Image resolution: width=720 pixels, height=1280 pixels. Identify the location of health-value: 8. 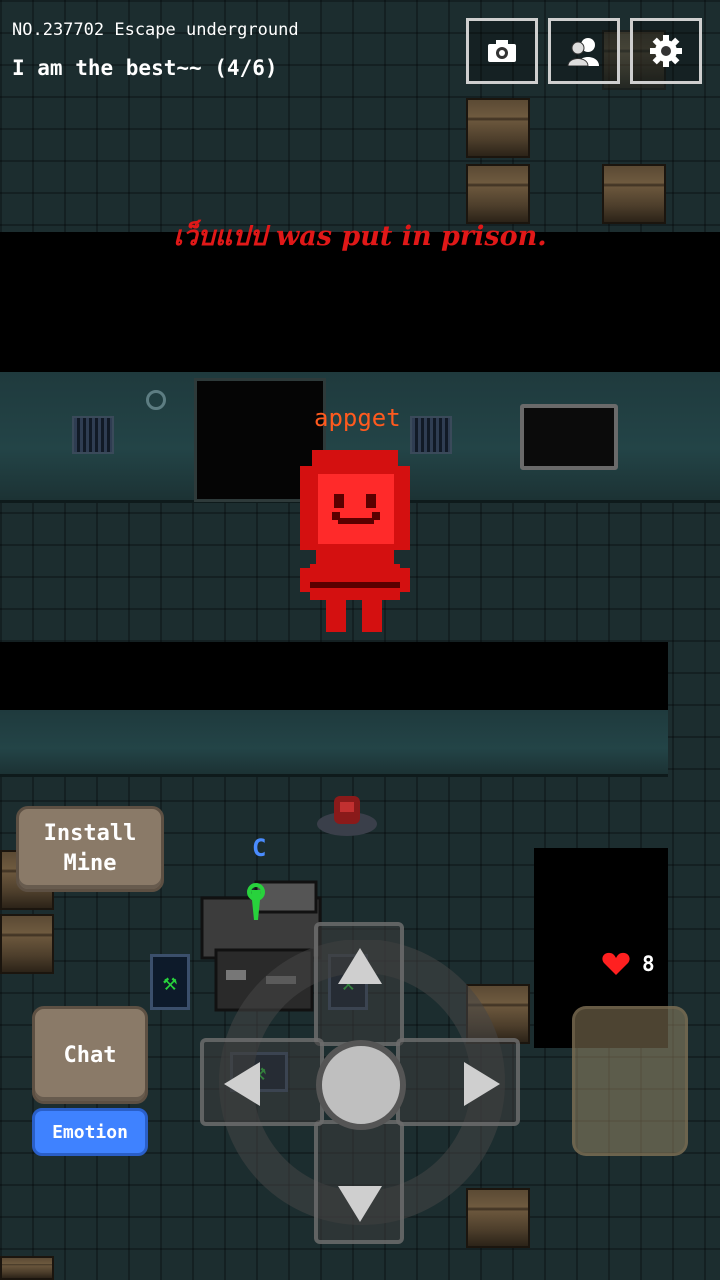
(648, 964).